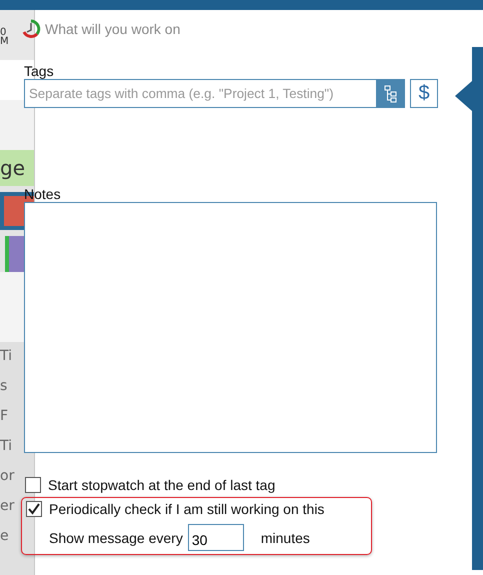 This screenshot has height=575, width=483. Describe the element at coordinates (216, 537) in the screenshot. I see `minutes-field: 30` at that location.